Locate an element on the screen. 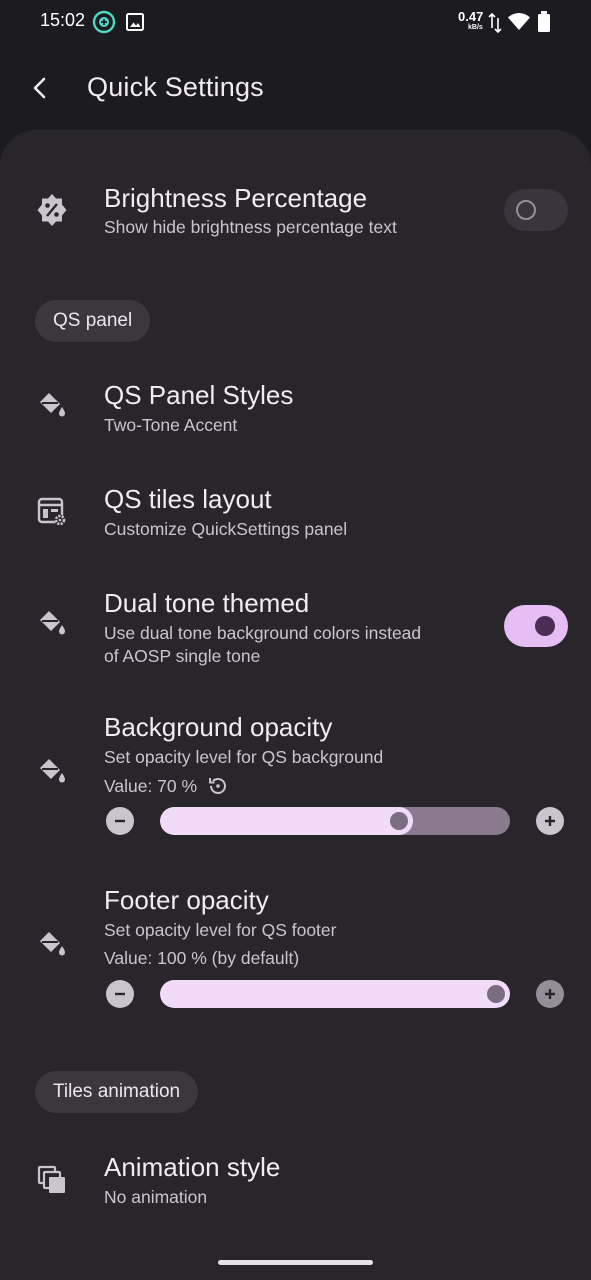  brightness-percentage-title: Brightness Percentage is located at coordinates (236, 198).